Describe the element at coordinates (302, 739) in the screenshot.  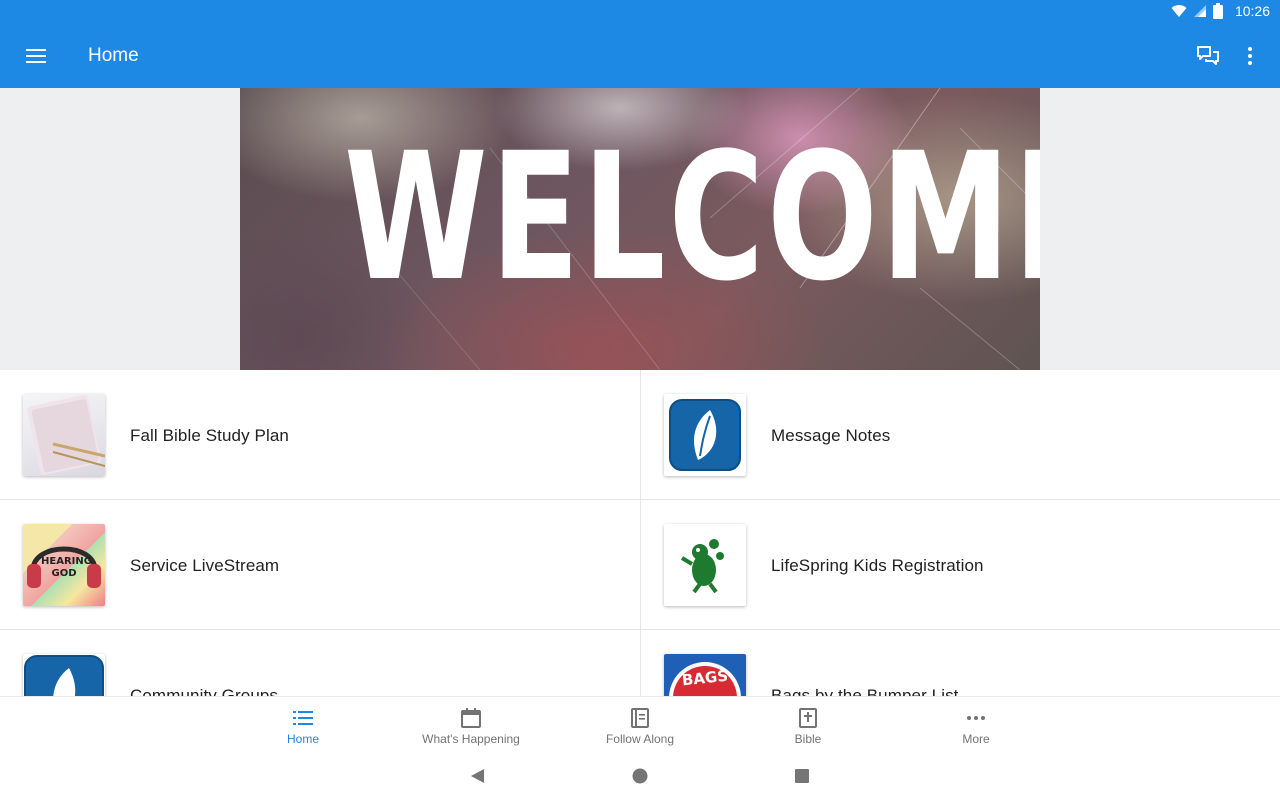
I see `nav-label-home: Home` at that location.